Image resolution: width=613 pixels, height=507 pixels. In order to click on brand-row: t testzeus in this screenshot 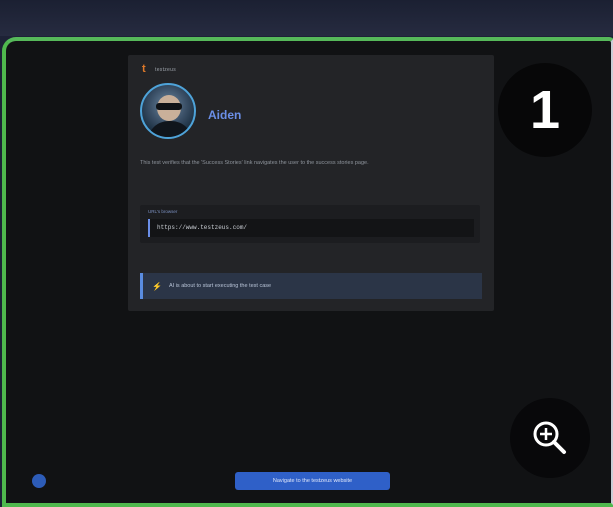, I will do `click(159, 69)`.